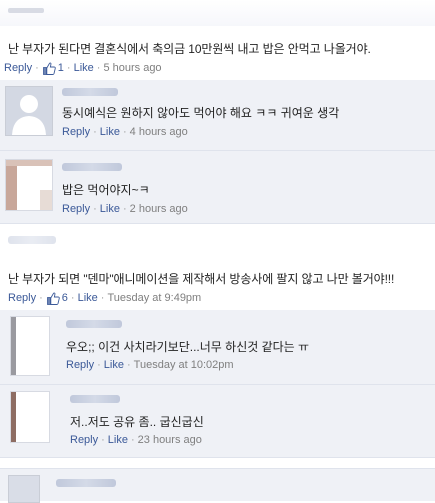 This screenshot has height=503, width=435. I want to click on default-avatar, so click(29, 111).